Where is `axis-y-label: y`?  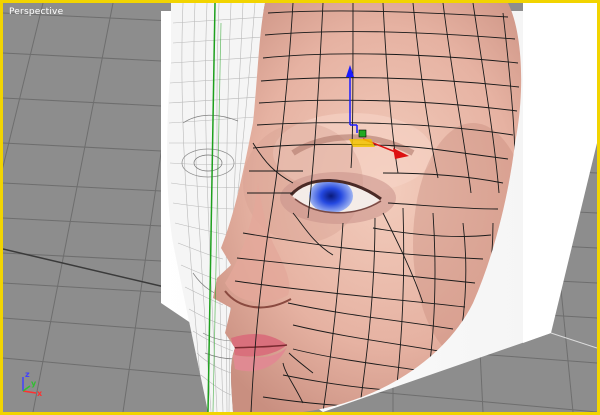 axis-y-label: y is located at coordinates (34, 383).